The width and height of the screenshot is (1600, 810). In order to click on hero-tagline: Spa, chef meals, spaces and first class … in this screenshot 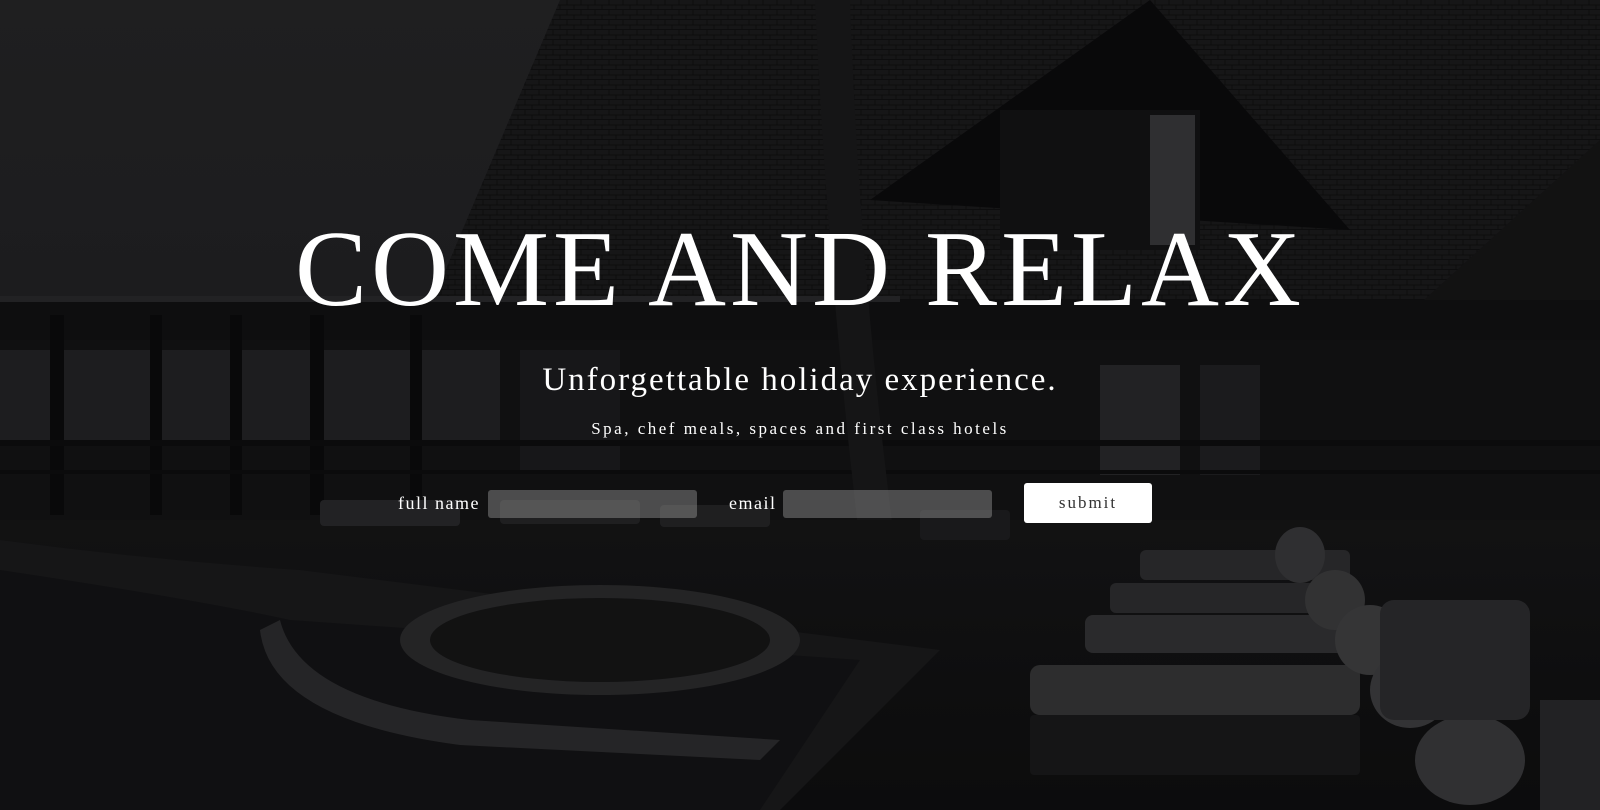, I will do `click(800, 428)`.